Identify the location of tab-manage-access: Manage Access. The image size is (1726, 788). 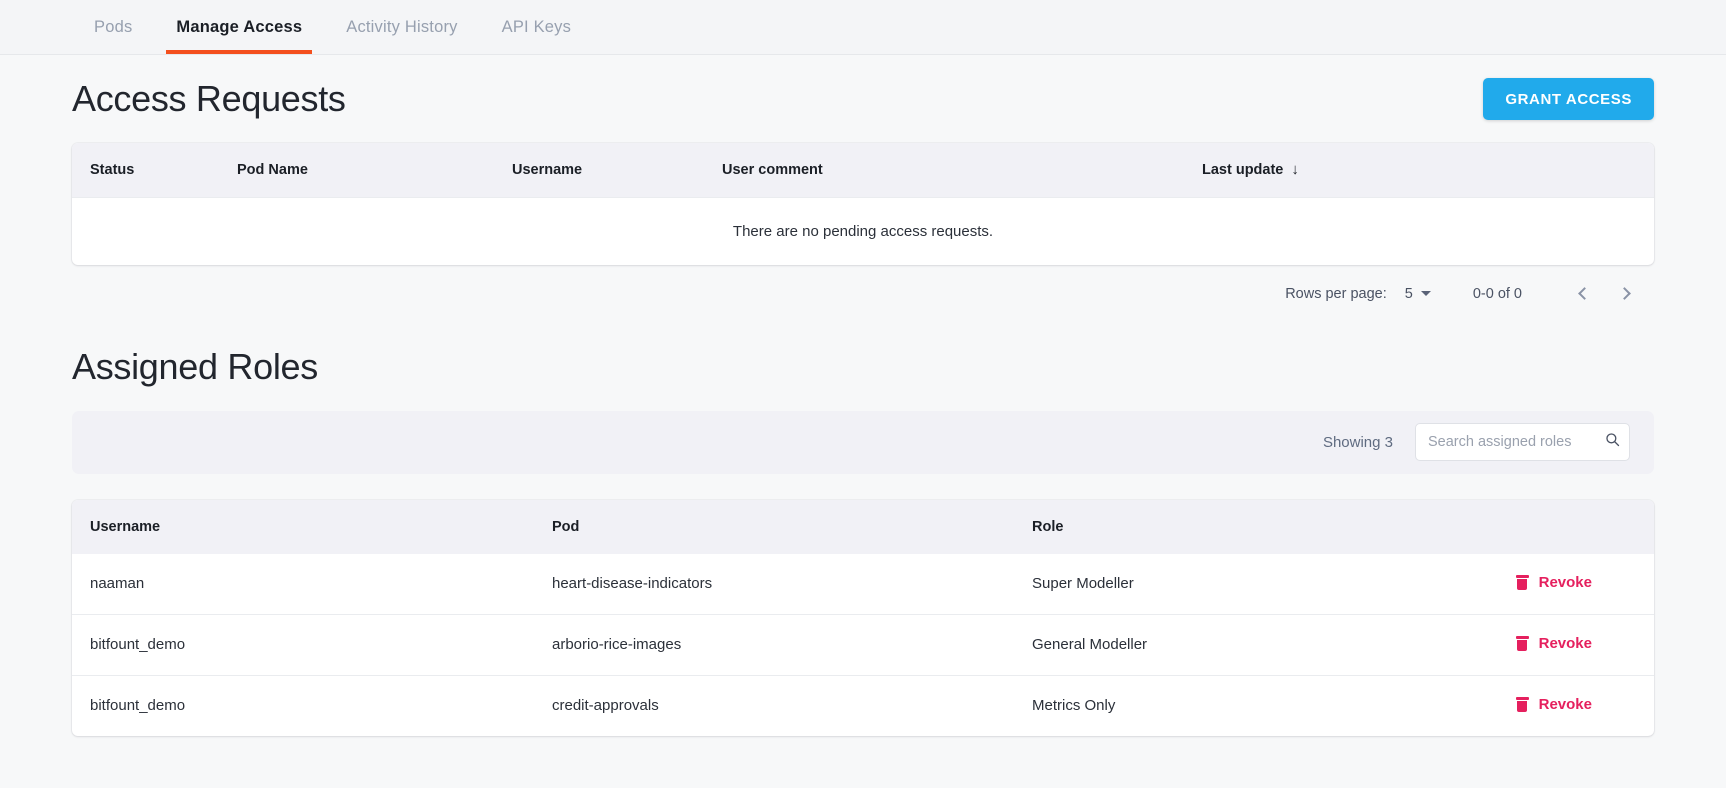
(239, 27).